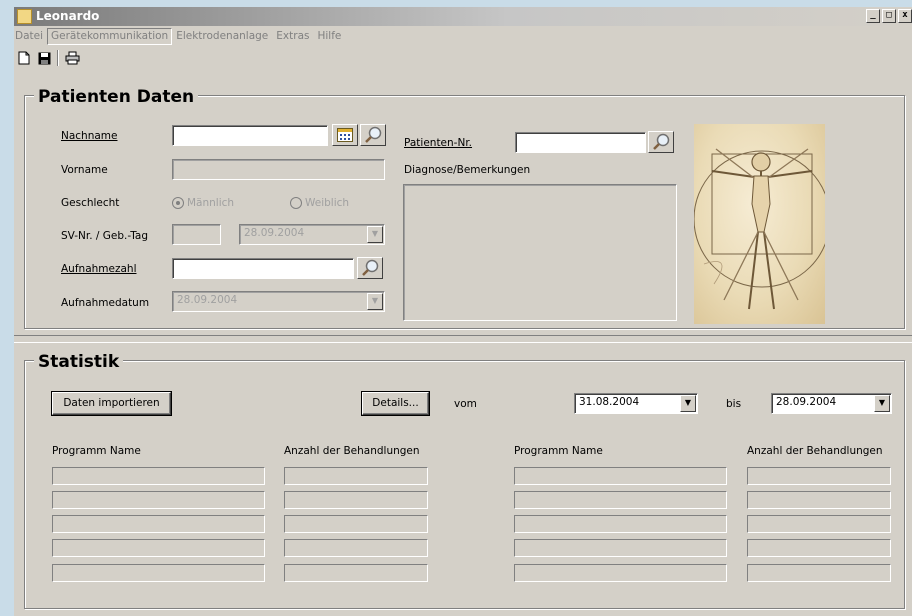 Image resolution: width=912 pixels, height=616 pixels. What do you see at coordinates (24, 16) in the screenshot?
I see `app-icon` at bounding box center [24, 16].